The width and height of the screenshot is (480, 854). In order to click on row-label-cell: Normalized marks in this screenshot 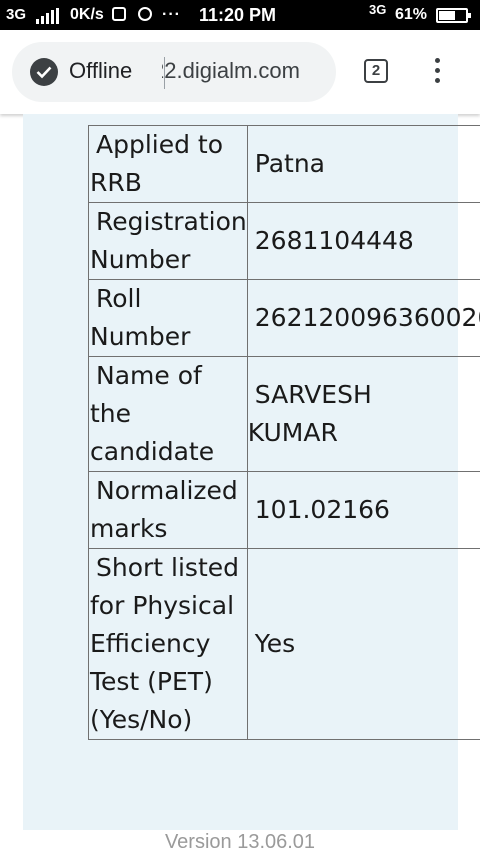, I will do `click(168, 510)`.